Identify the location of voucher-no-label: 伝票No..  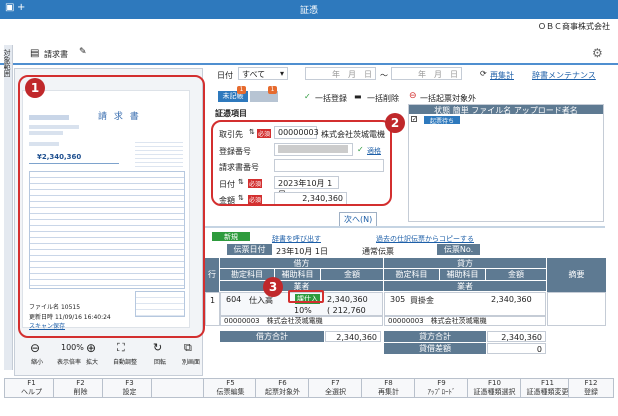
(458, 249).